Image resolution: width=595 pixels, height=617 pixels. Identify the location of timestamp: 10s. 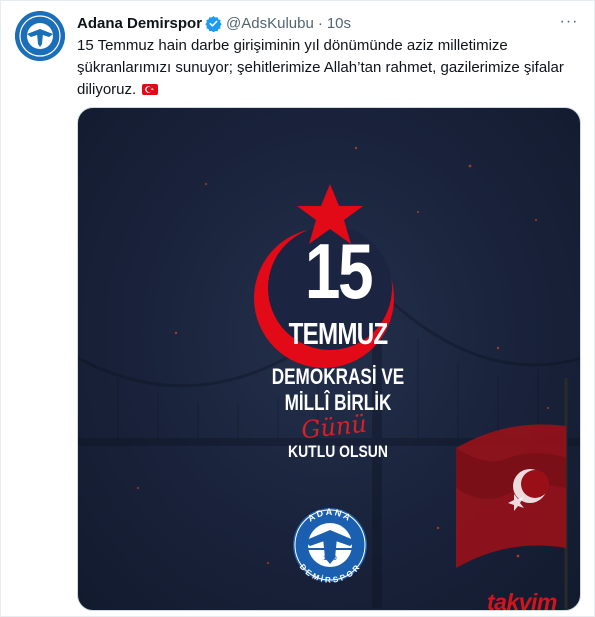
(339, 23).